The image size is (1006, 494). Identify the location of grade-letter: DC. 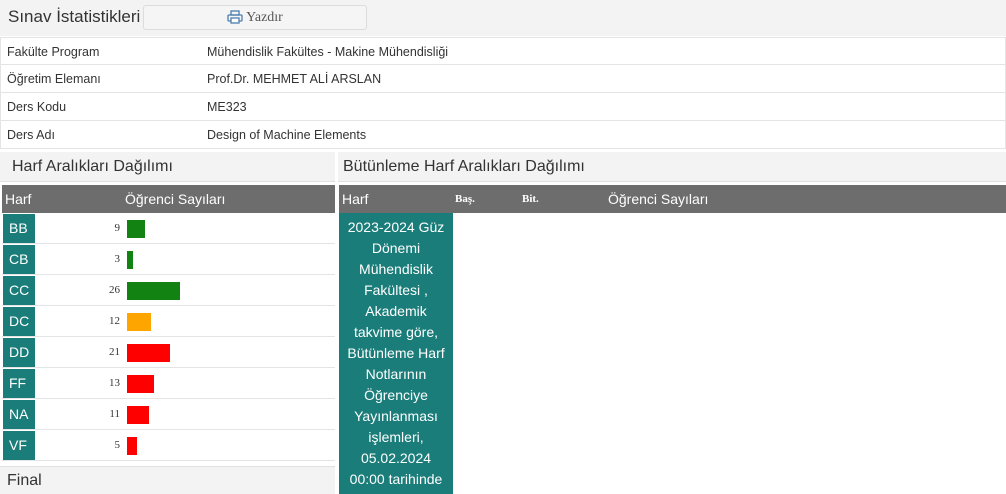
(19, 321).